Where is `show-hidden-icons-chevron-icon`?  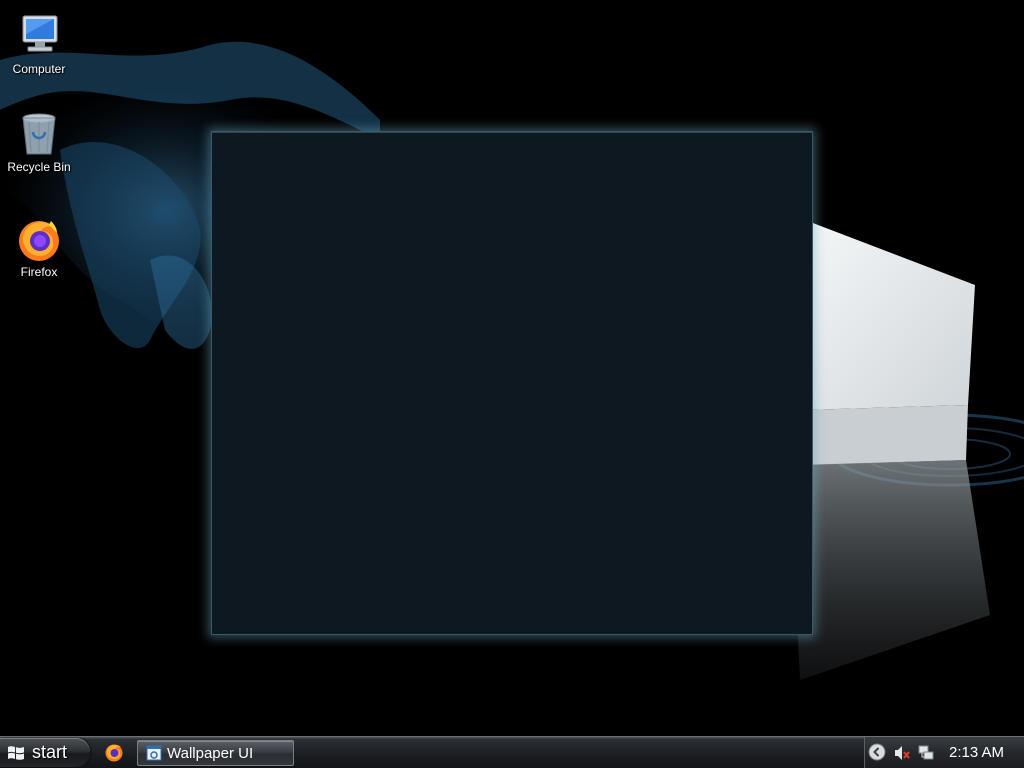
show-hidden-icons-chevron-icon is located at coordinates (877, 752).